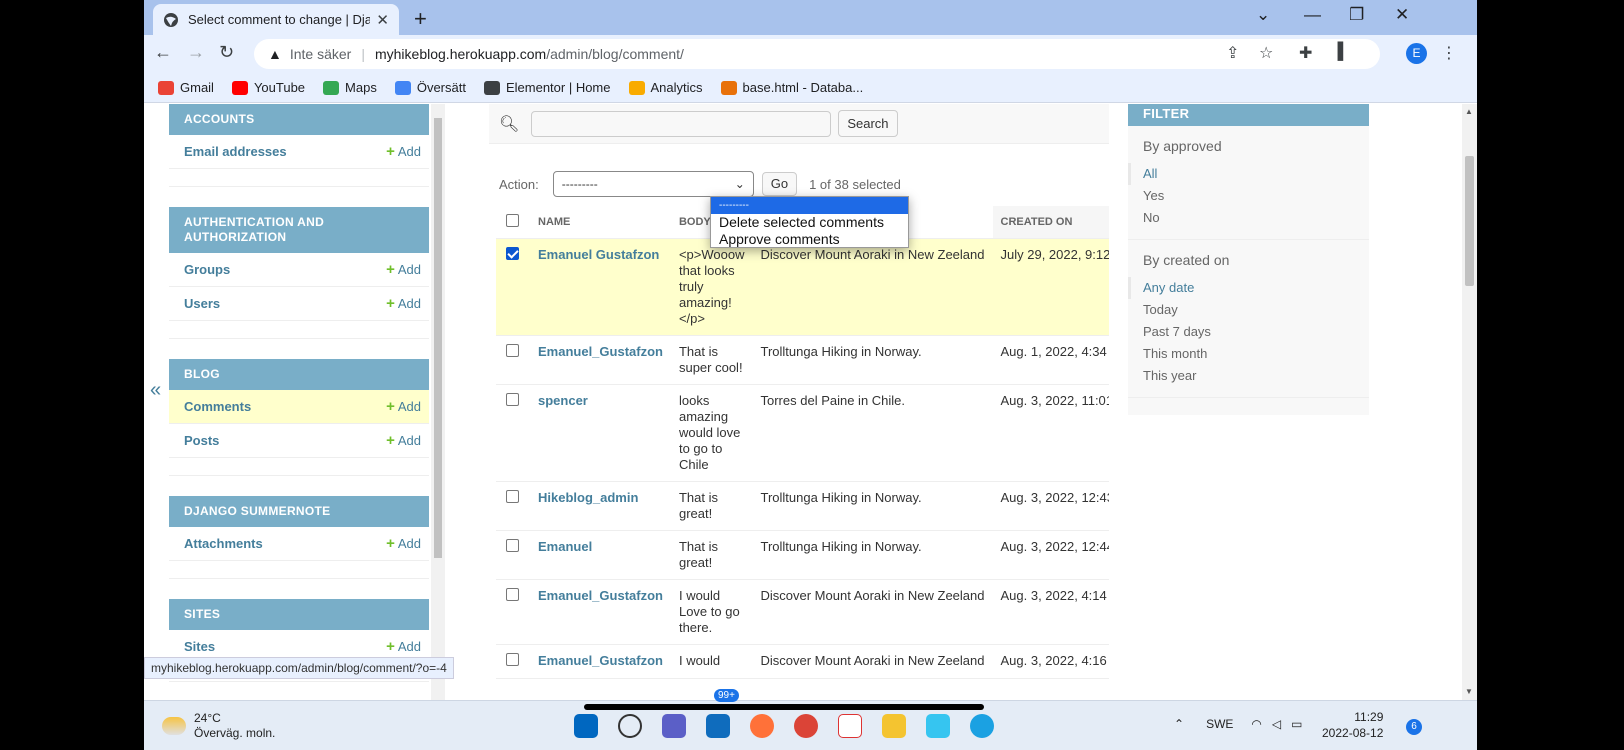 The height and width of the screenshot is (750, 1624). I want to click on search-taskbar-icon, so click(630, 726).